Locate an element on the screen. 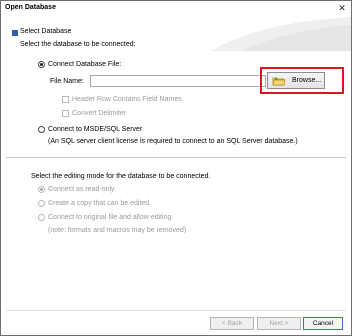 This screenshot has width=352, height=336. header-row-checkbox is located at coordinates (65, 99).